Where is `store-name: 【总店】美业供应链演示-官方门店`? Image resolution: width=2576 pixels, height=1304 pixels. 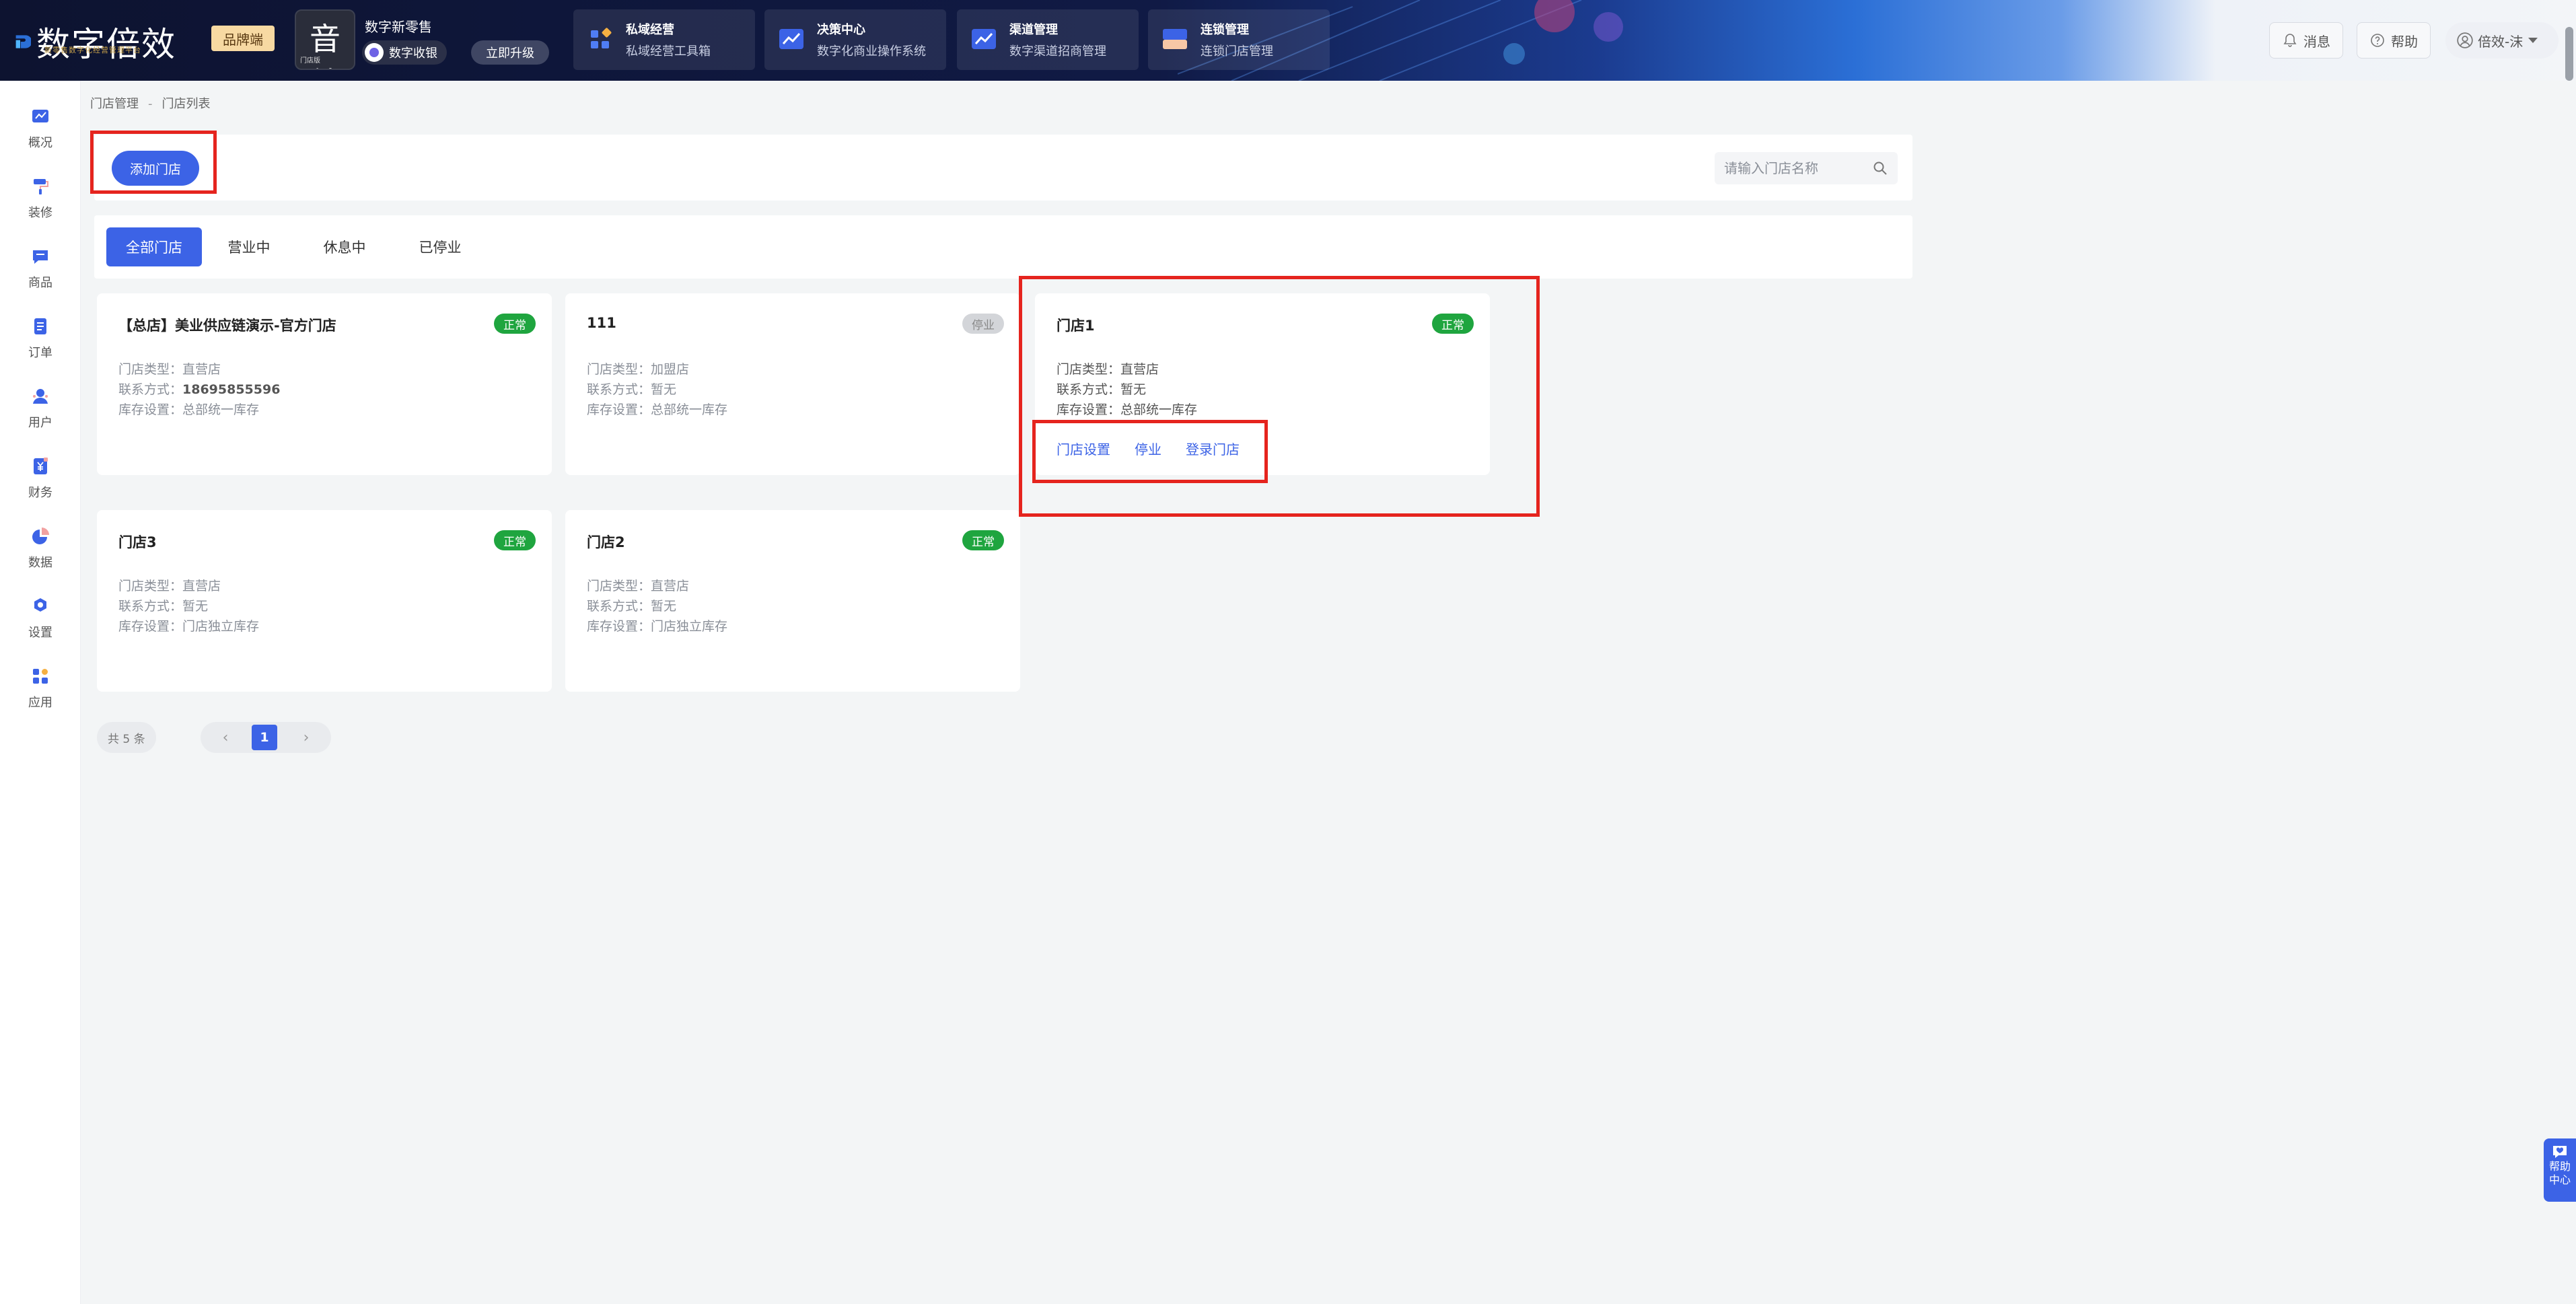 store-name: 【总店】美业供应链演示-官方门店 is located at coordinates (227, 326).